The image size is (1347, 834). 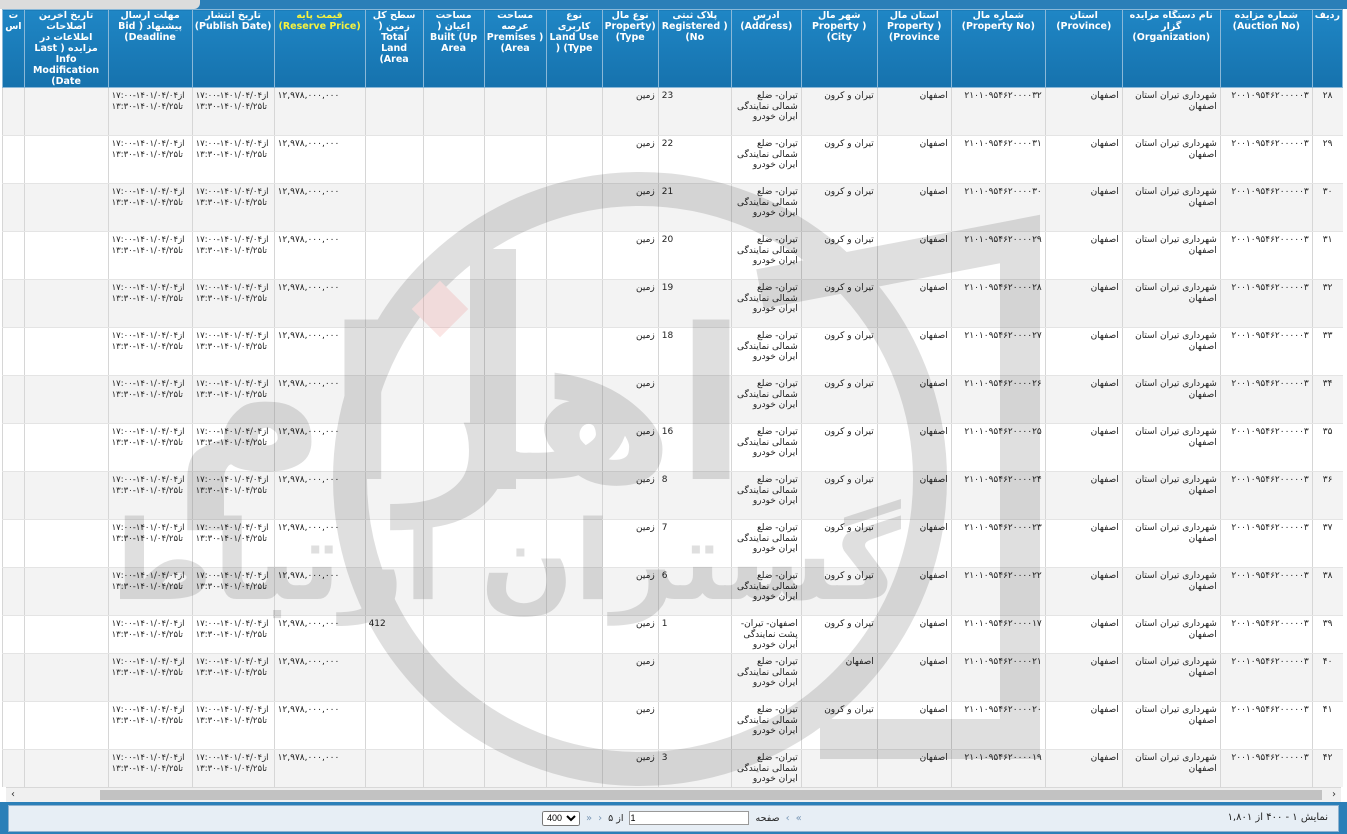 What do you see at coordinates (1171, 495) in the screenshot?
I see `cell-org: شهرداری تیران استان اصفهان` at bounding box center [1171, 495].